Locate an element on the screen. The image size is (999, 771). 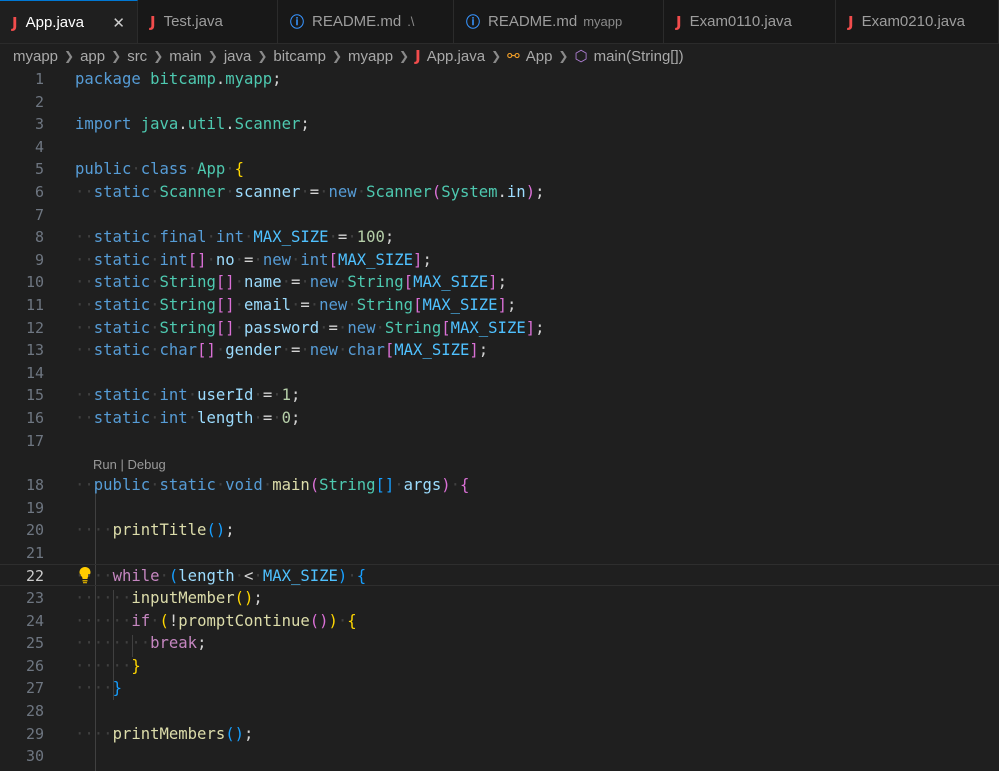
code-line: 7 is located at coordinates (499, 215).